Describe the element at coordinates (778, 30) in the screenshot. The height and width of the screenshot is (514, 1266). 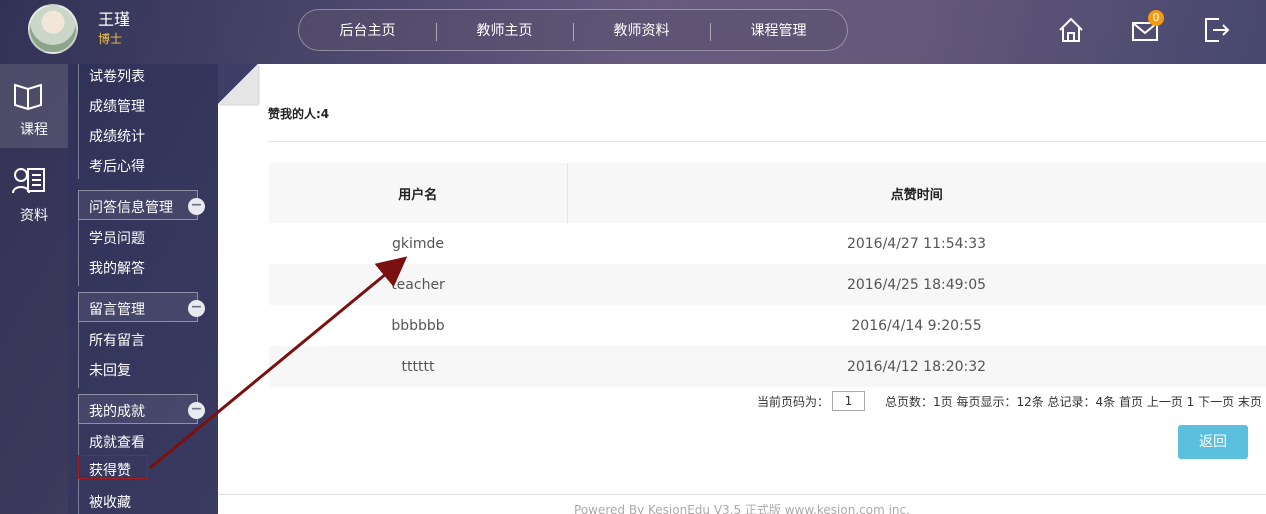
I see `nav-course-manage: 课程管理` at that location.